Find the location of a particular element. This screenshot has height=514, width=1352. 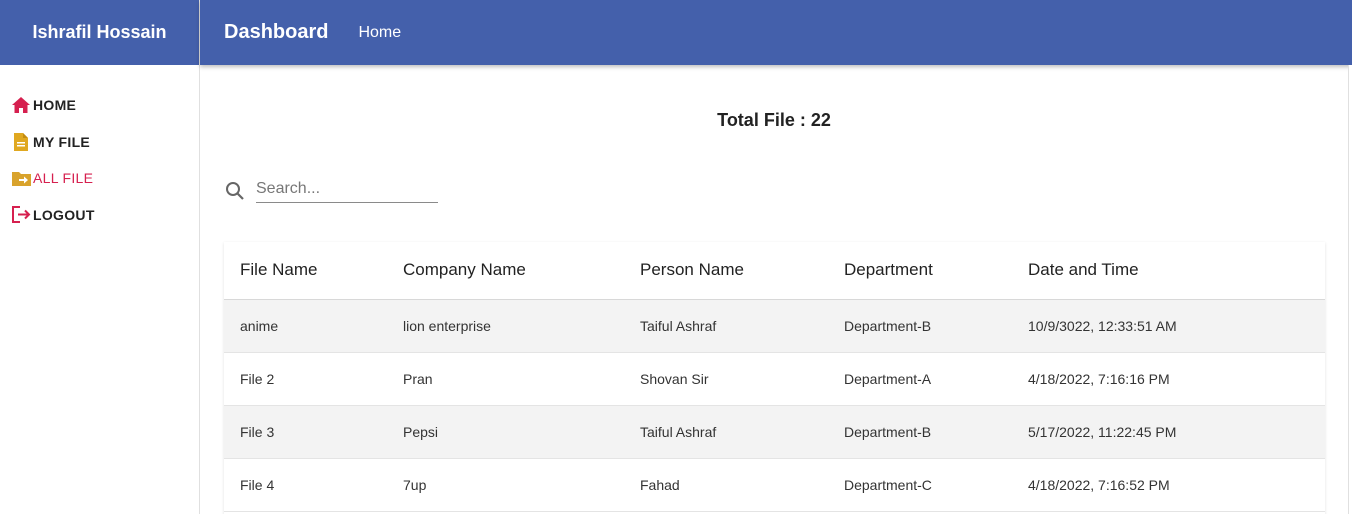

search-bar is located at coordinates (331, 189).